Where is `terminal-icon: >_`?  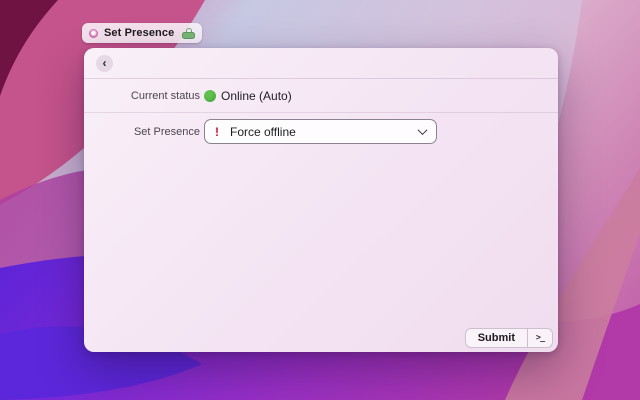
terminal-icon: >_ is located at coordinates (540, 338).